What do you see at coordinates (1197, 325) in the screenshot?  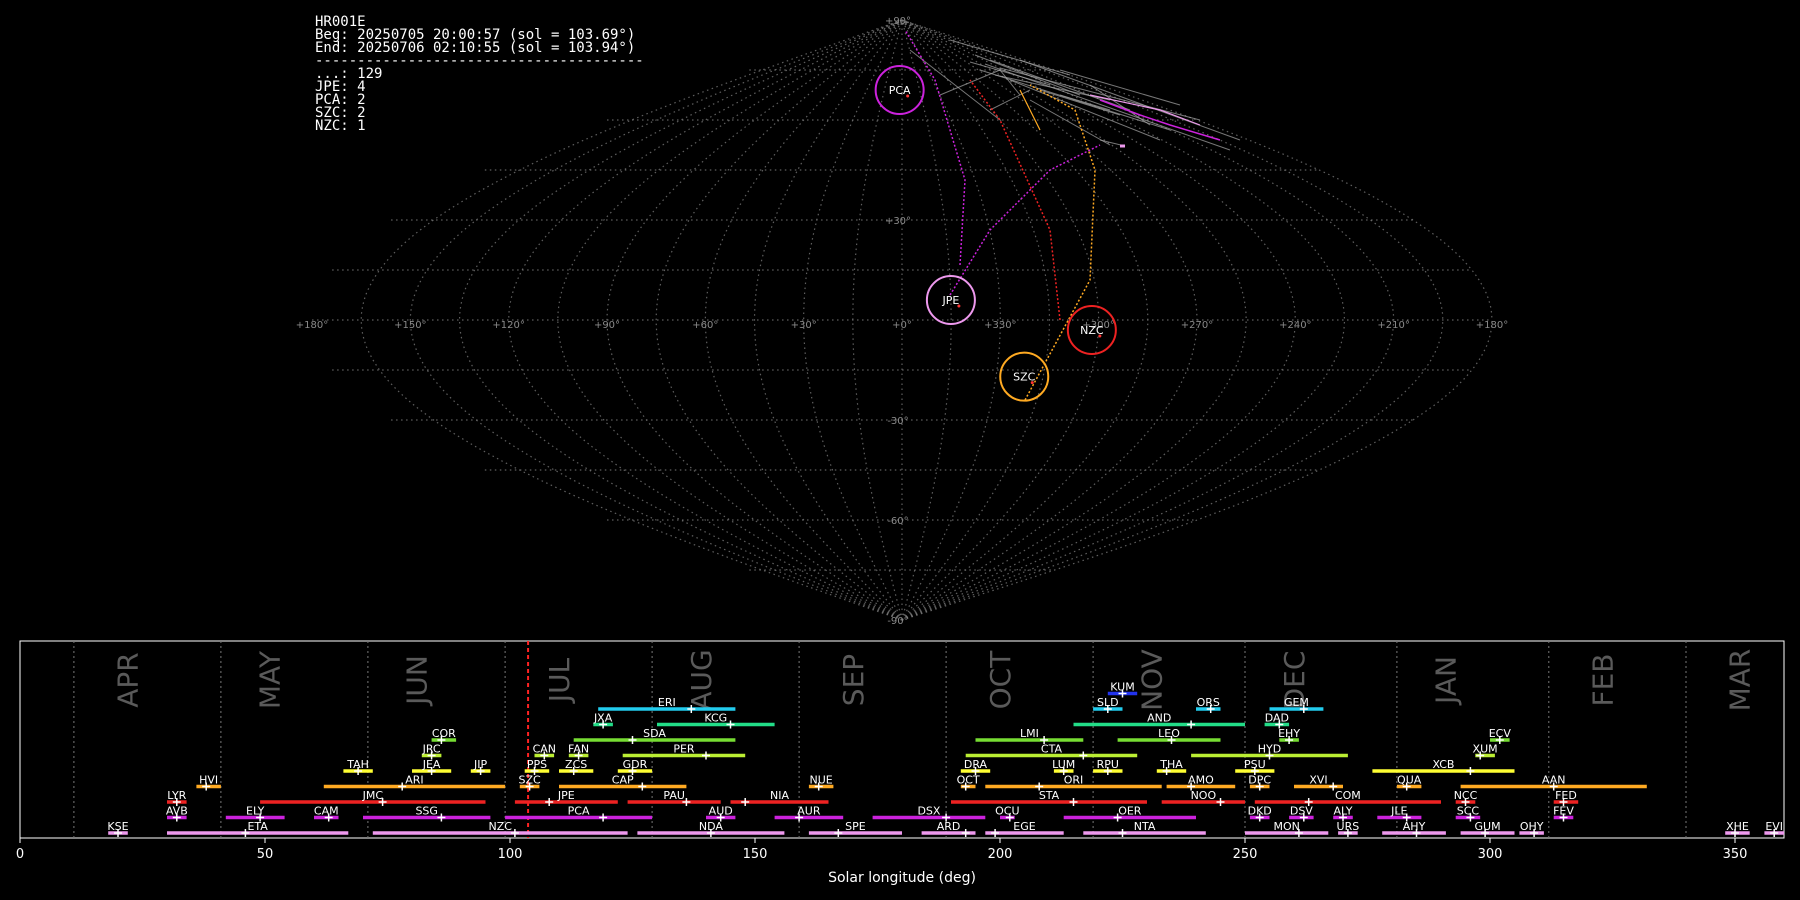 I see `ra-tick-label: +270°` at bounding box center [1197, 325].